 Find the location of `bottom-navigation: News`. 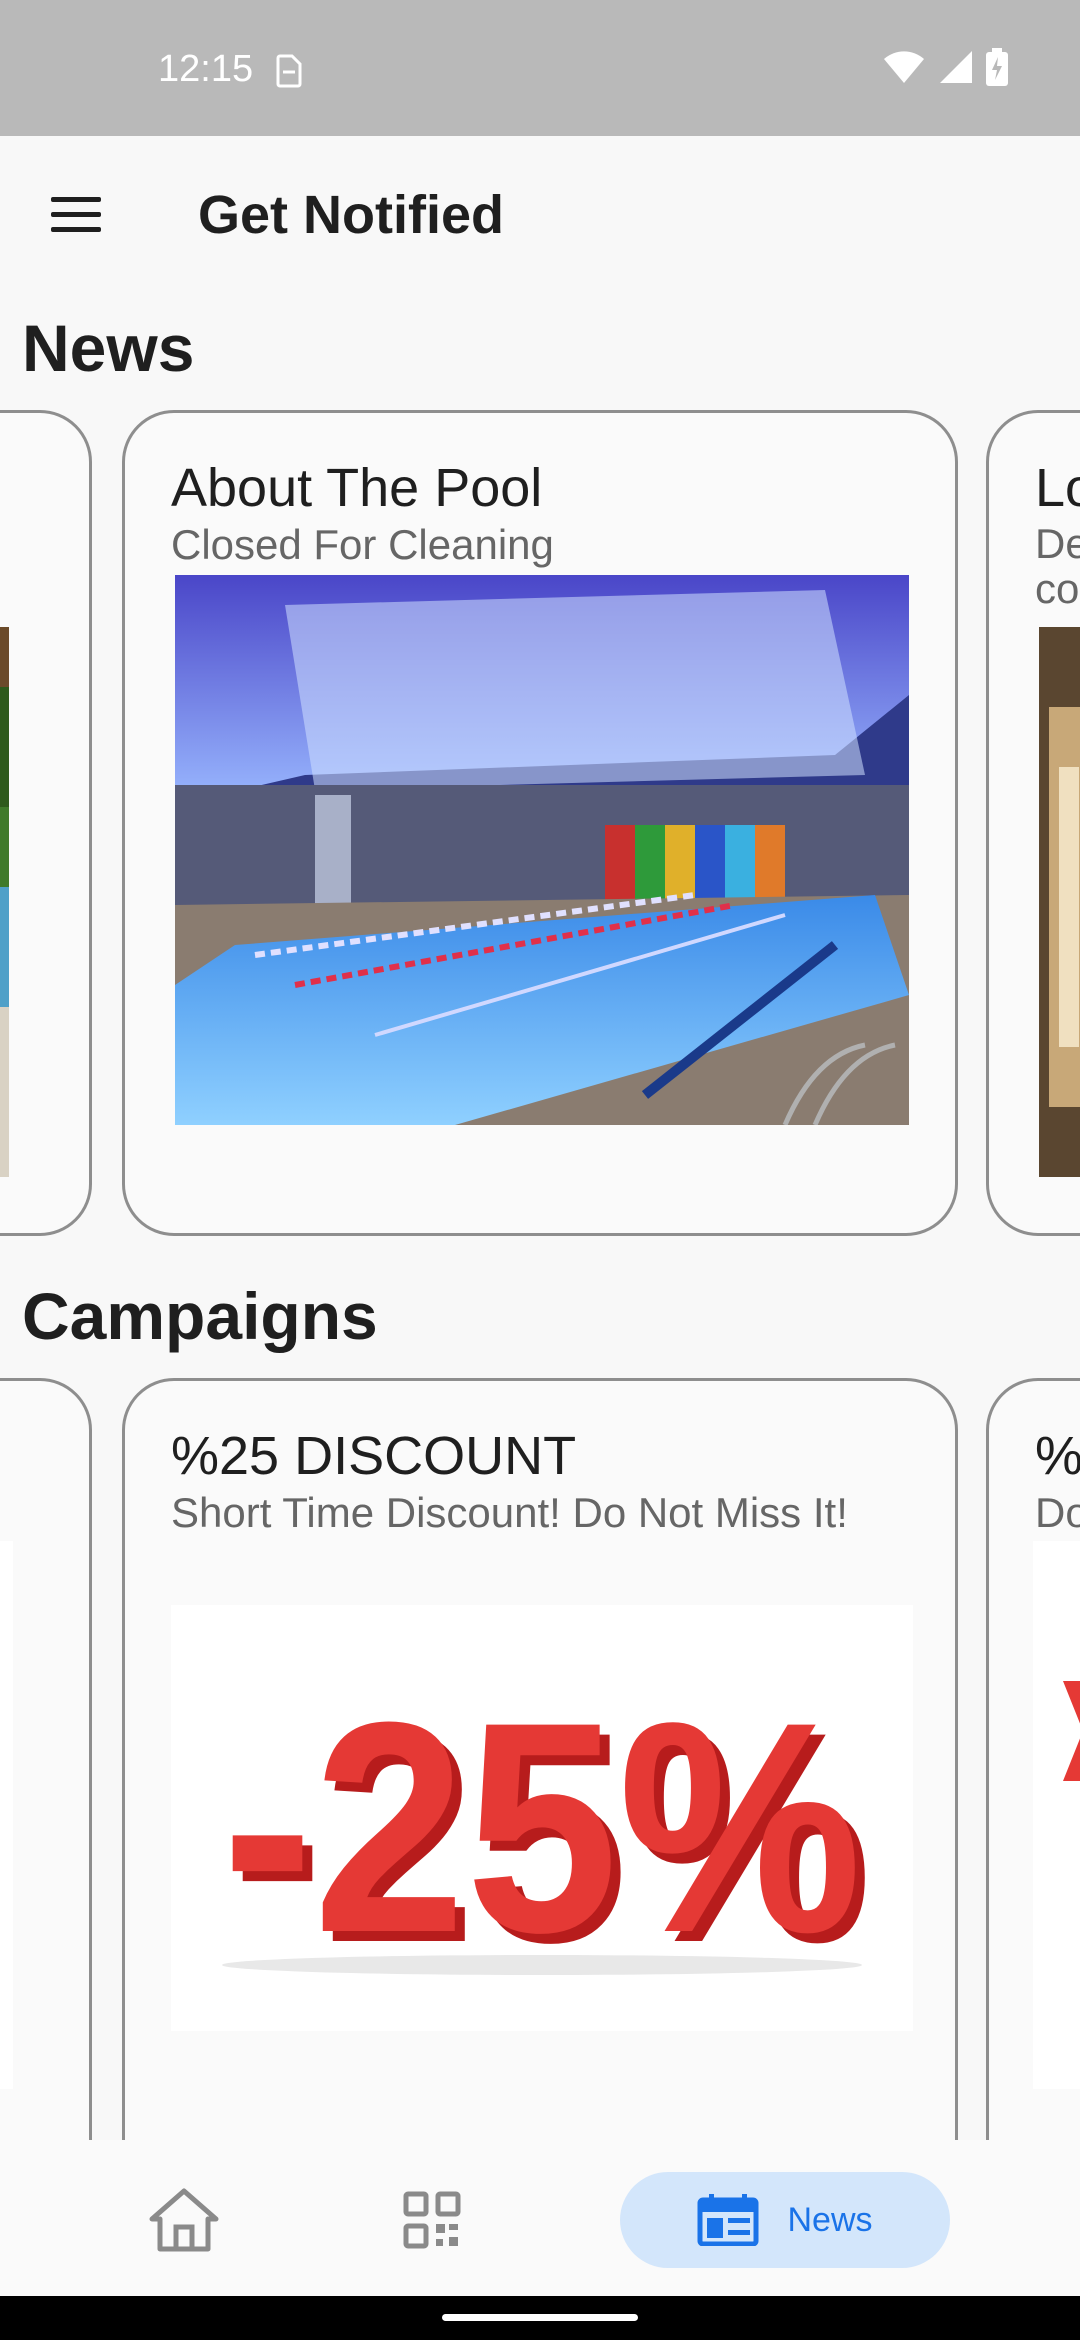

bottom-navigation: News is located at coordinates (540, 2218).